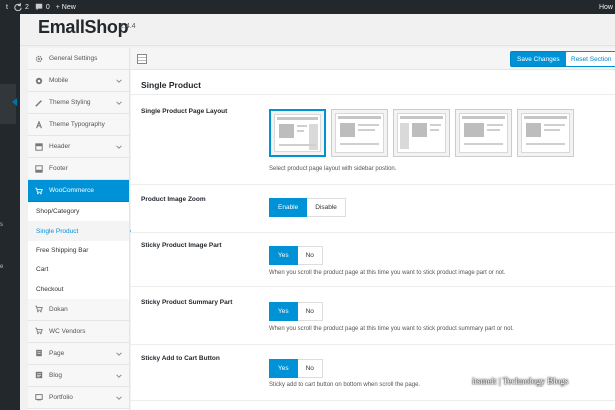 Image resolution: width=615 pixels, height=410 pixels. What do you see at coordinates (283, 368) in the screenshot?
I see `sticky-cart-yes-button: Yes` at bounding box center [283, 368].